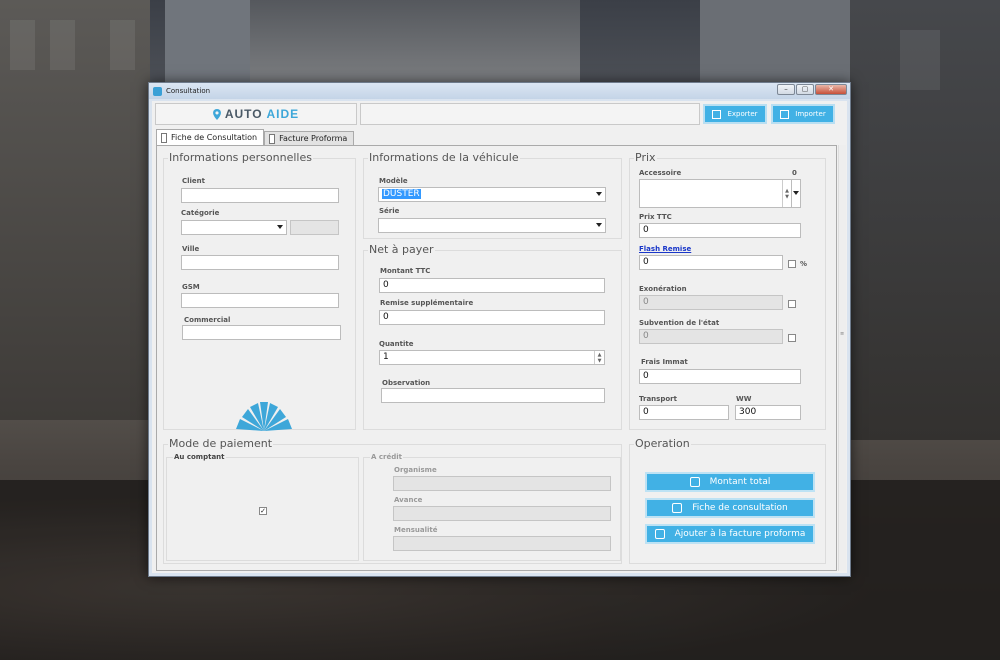  I want to click on person-icon, so click(694, 482).